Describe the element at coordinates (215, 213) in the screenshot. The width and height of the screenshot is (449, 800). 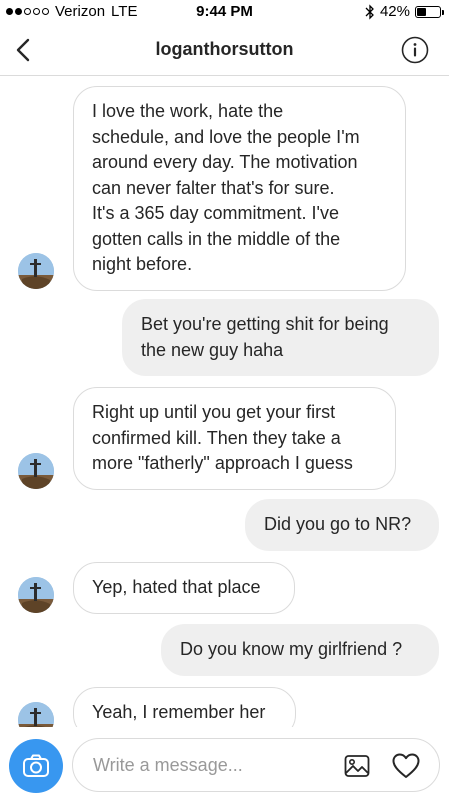
I see `message-line: It's a 365 day commitment. I've` at that location.